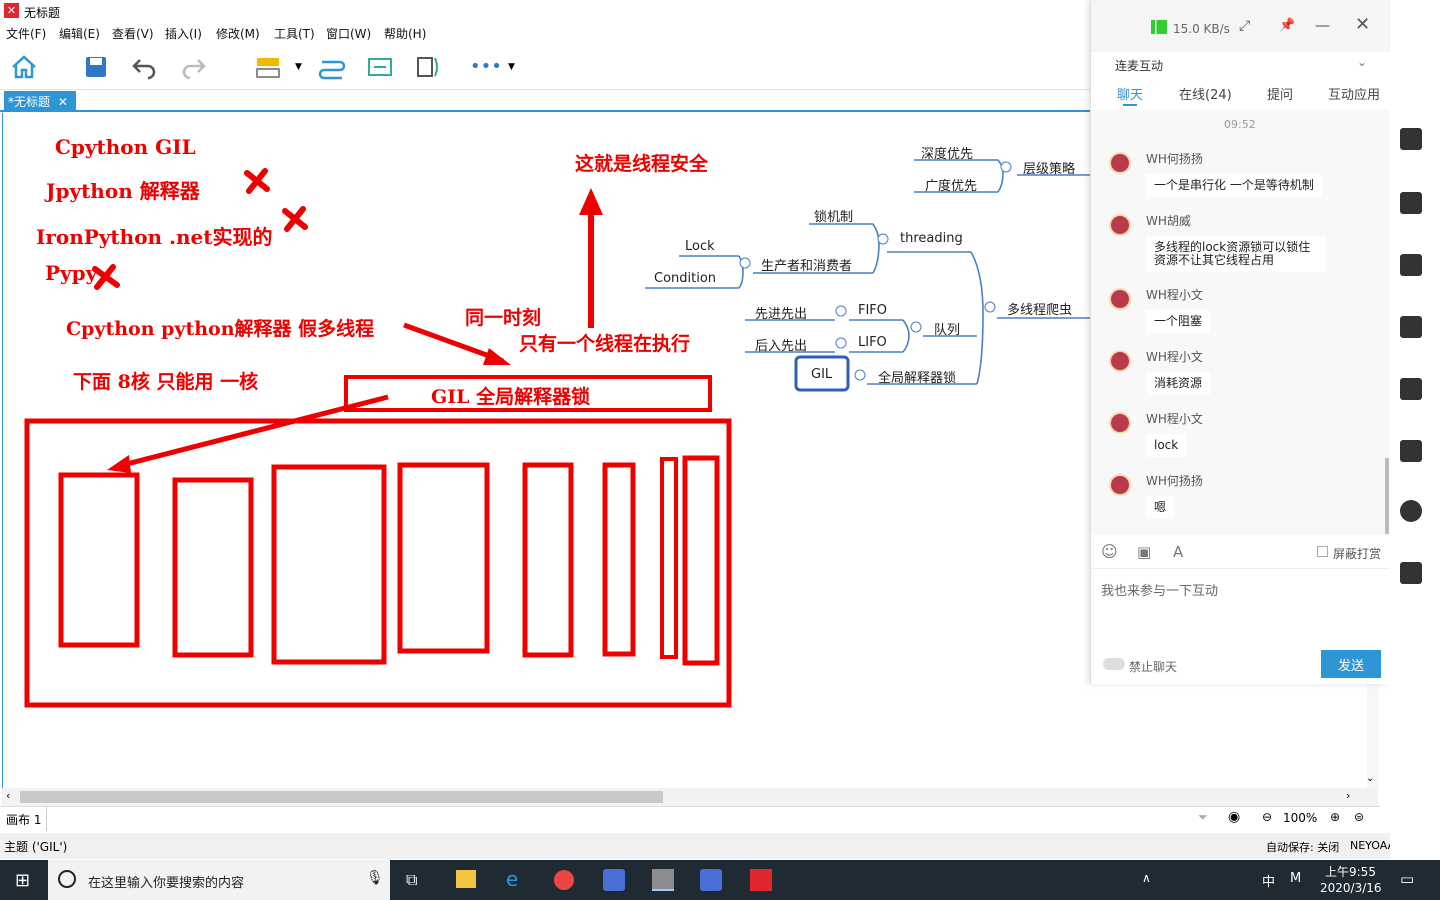 Image resolution: width=1440 pixels, height=900 pixels. What do you see at coordinates (1322, 551) in the screenshot?
I see `block-reward-checkbox` at bounding box center [1322, 551].